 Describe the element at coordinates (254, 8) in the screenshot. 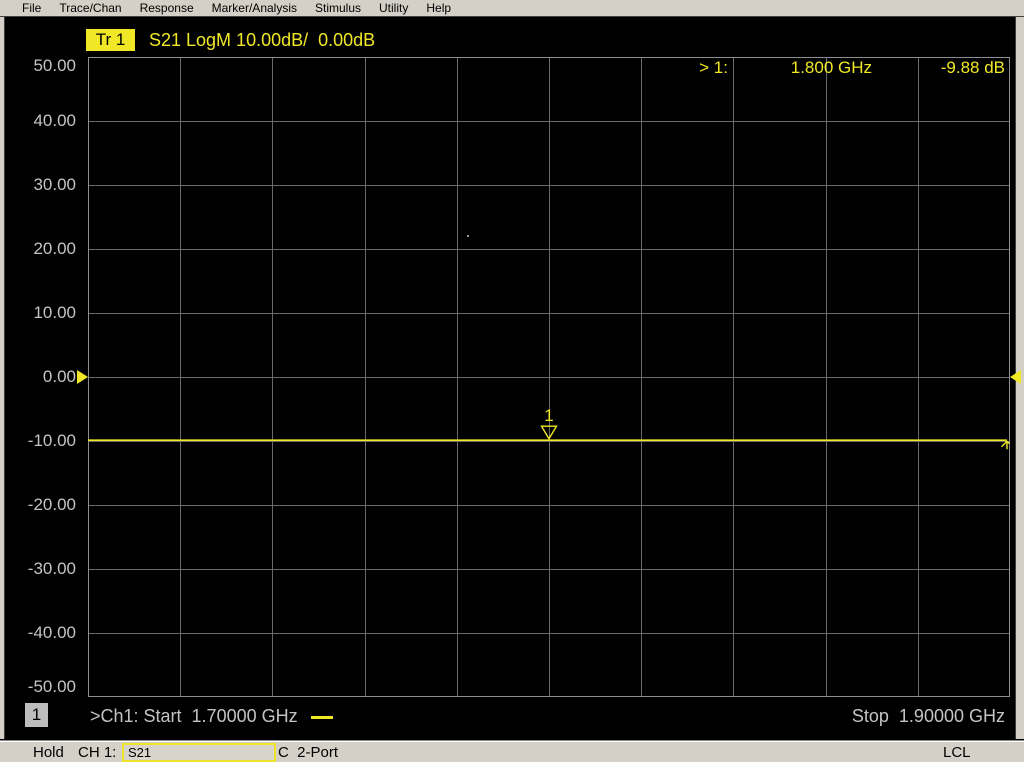

I see `menu-marker-analysis: Marker/Analysis` at that location.